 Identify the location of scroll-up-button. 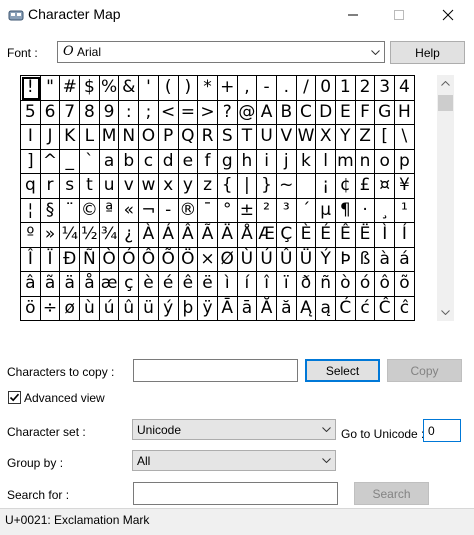
(445, 83).